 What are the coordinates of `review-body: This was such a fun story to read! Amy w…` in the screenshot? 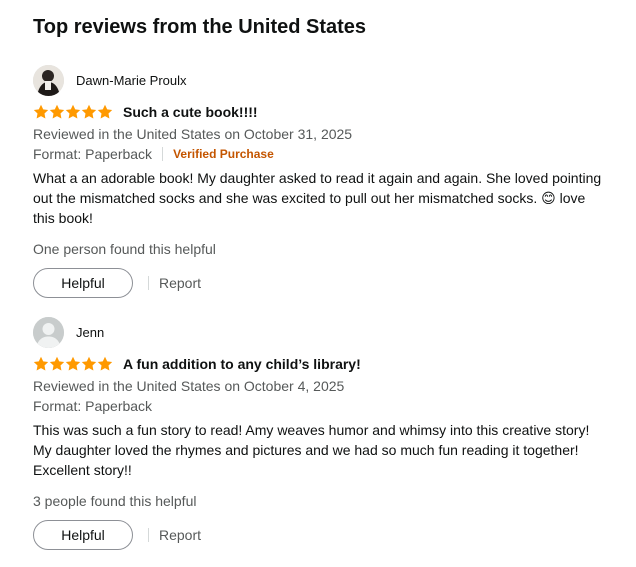 It's located at (311, 450).